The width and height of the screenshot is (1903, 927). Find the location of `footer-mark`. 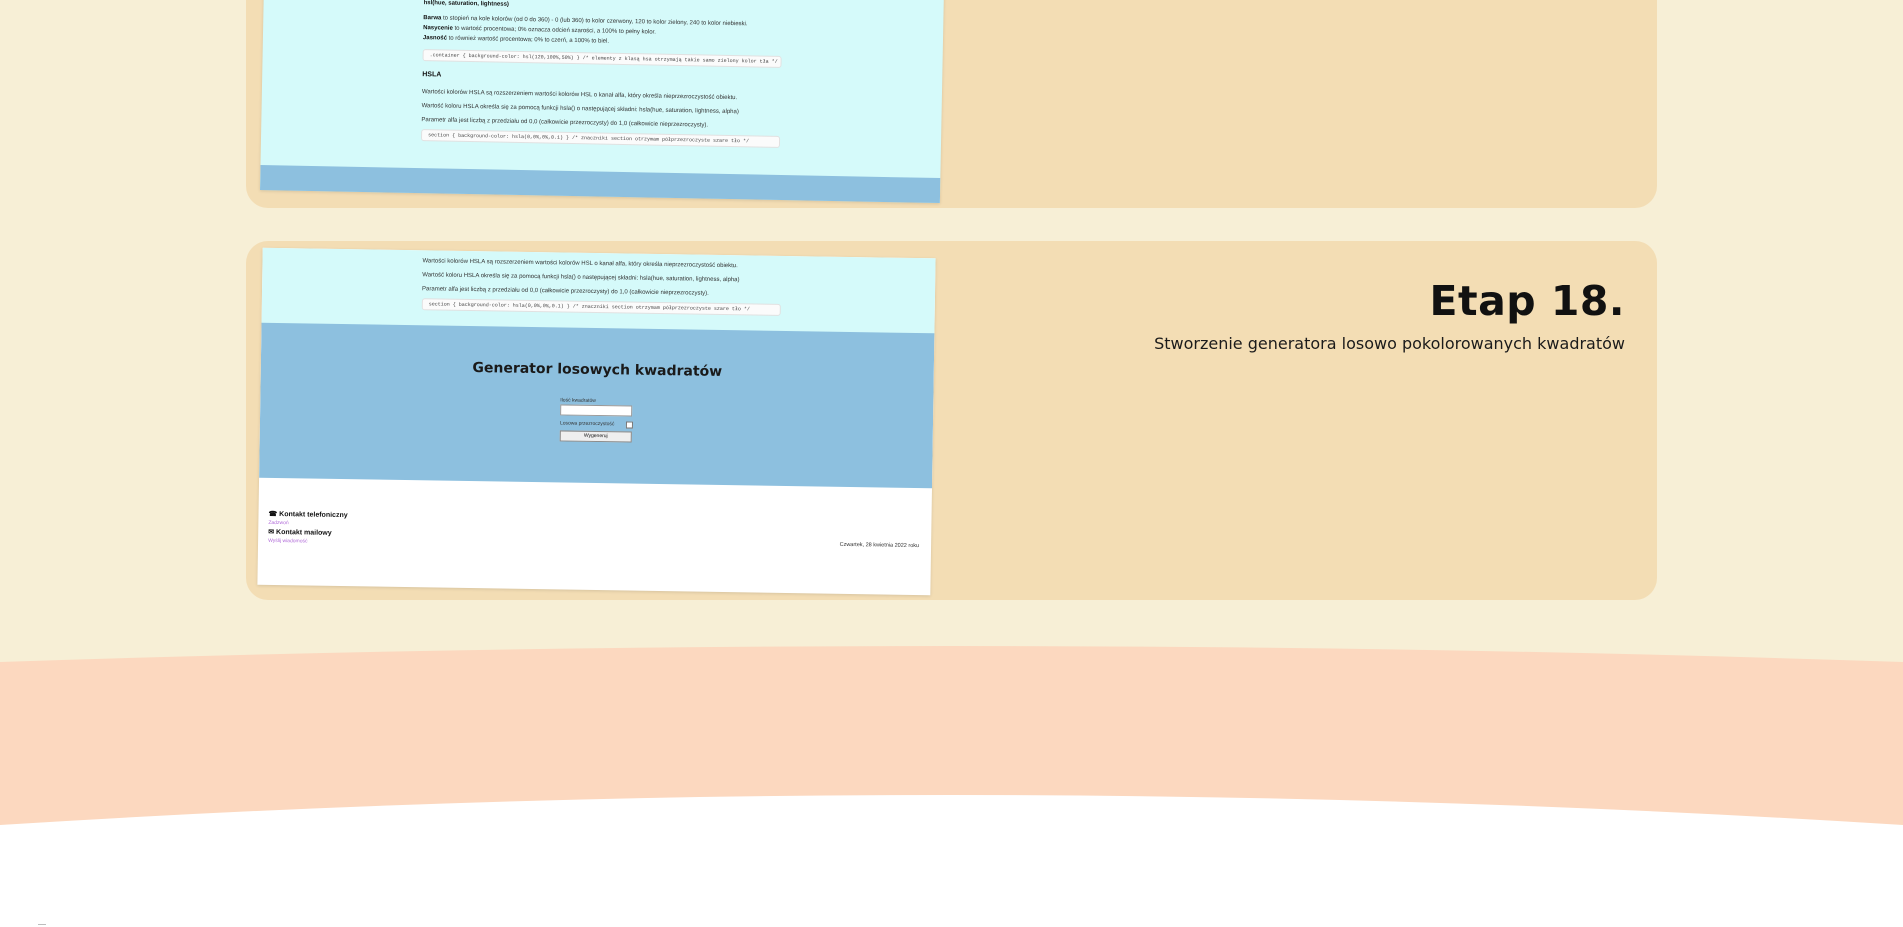

footer-mark is located at coordinates (42, 924).